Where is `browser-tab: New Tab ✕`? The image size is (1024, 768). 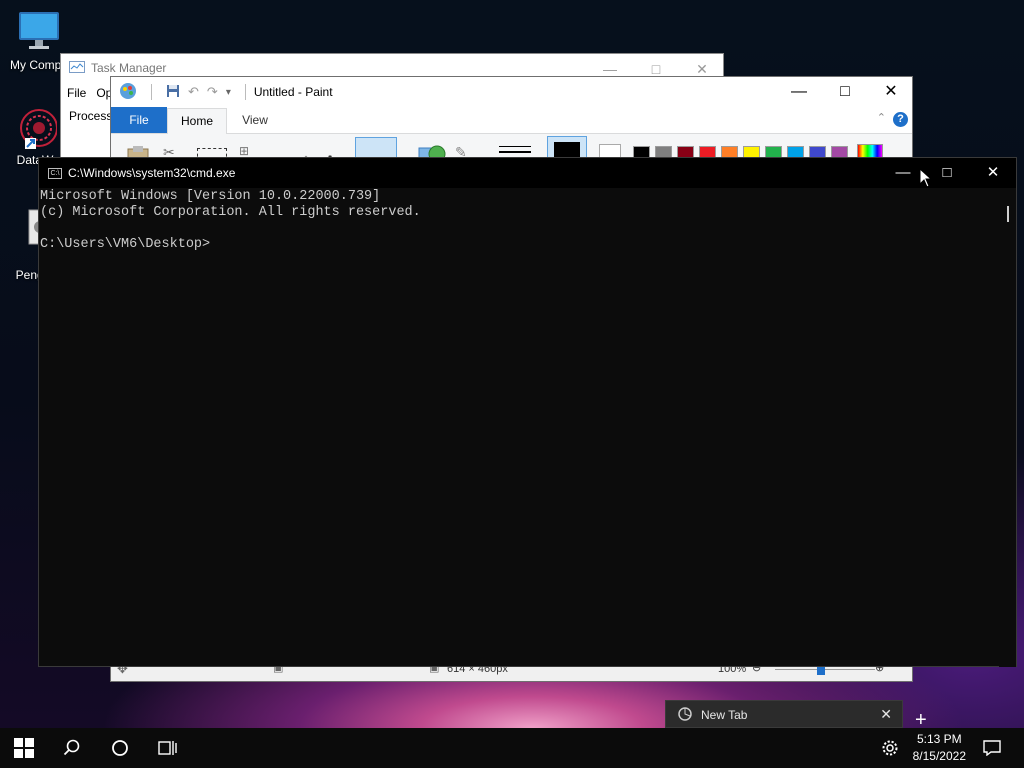 browser-tab: New Tab ✕ is located at coordinates (784, 714).